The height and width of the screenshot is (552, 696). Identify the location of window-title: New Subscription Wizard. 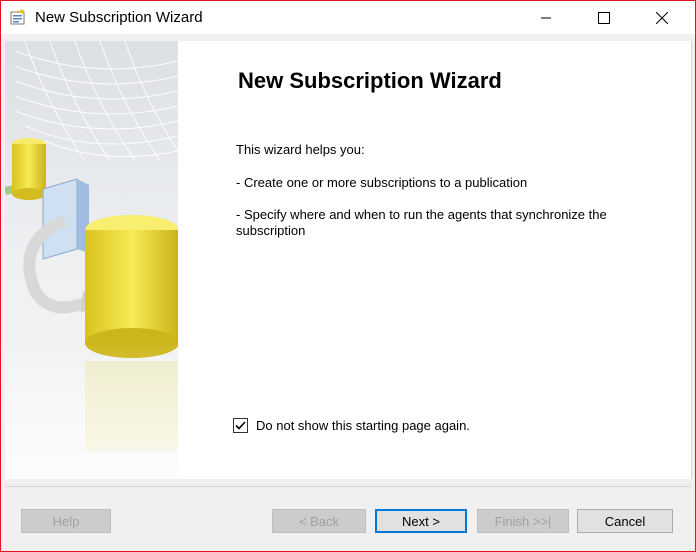
(119, 17).